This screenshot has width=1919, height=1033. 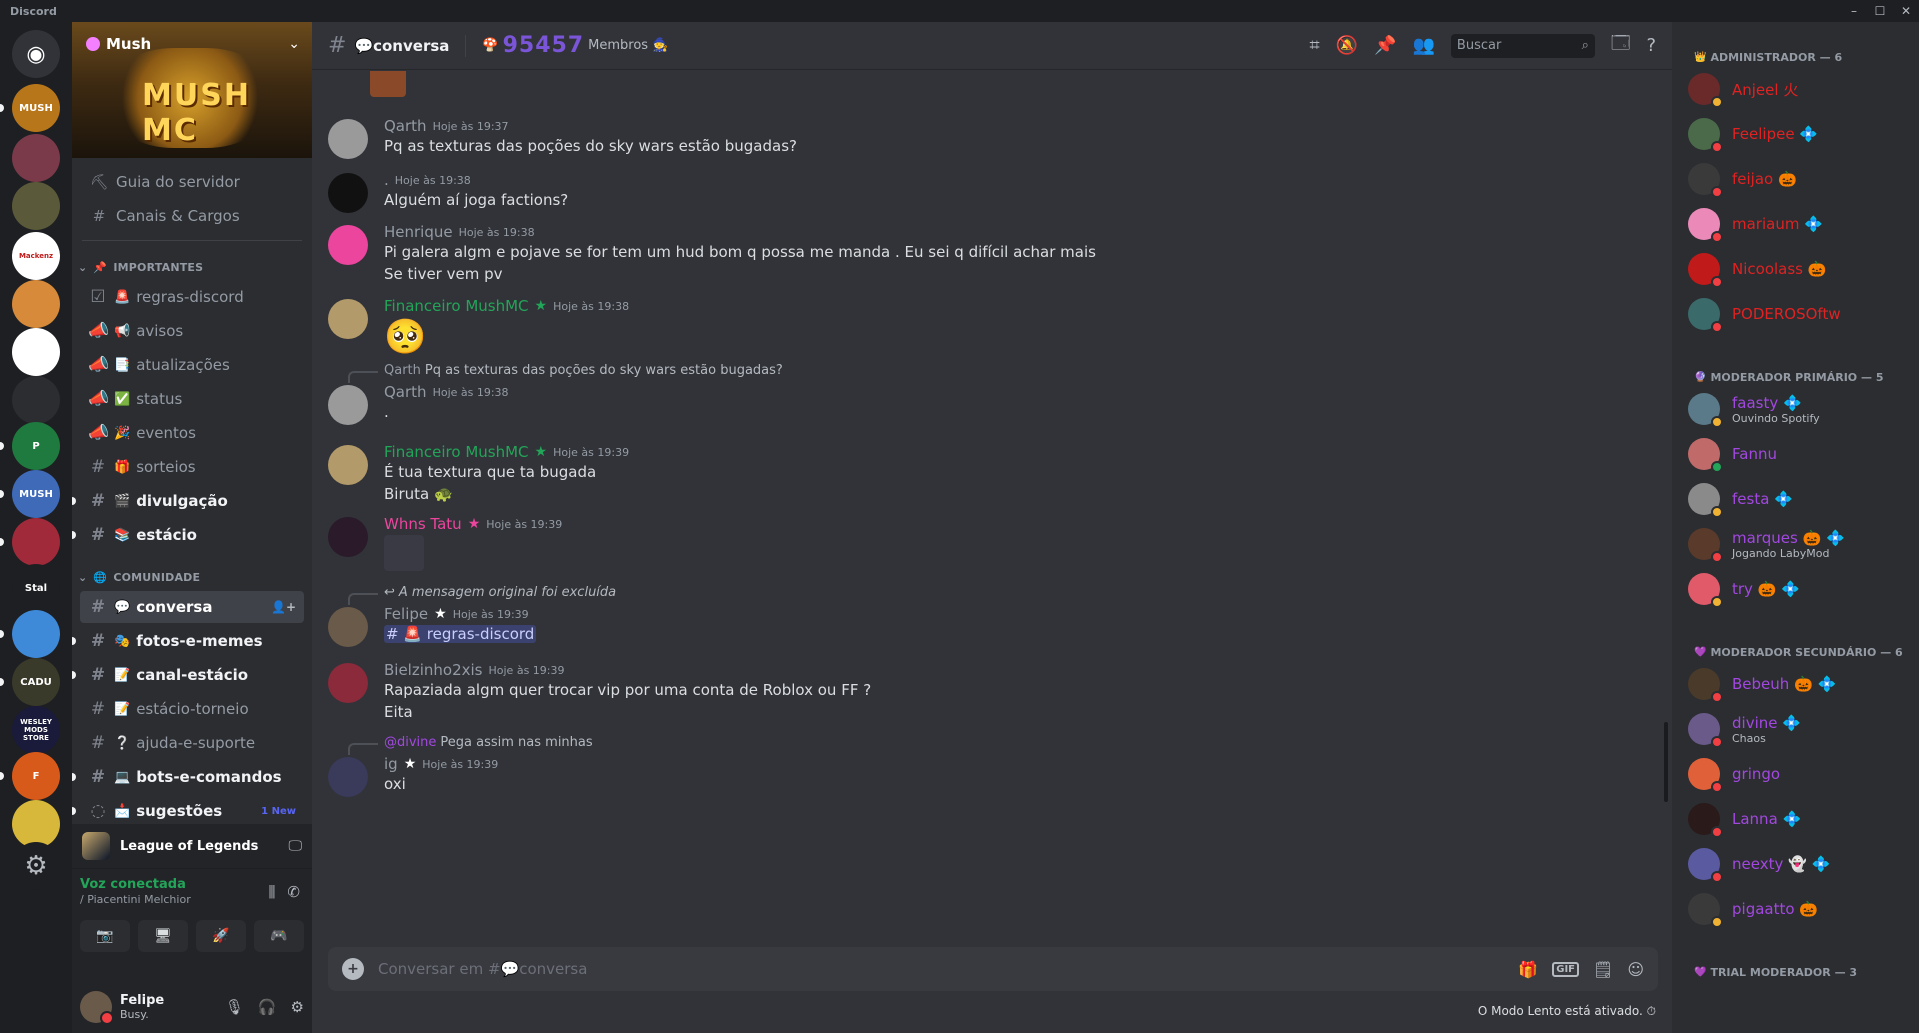 What do you see at coordinates (1795, 499) in the screenshot?
I see `member-item: festa 💠` at bounding box center [1795, 499].